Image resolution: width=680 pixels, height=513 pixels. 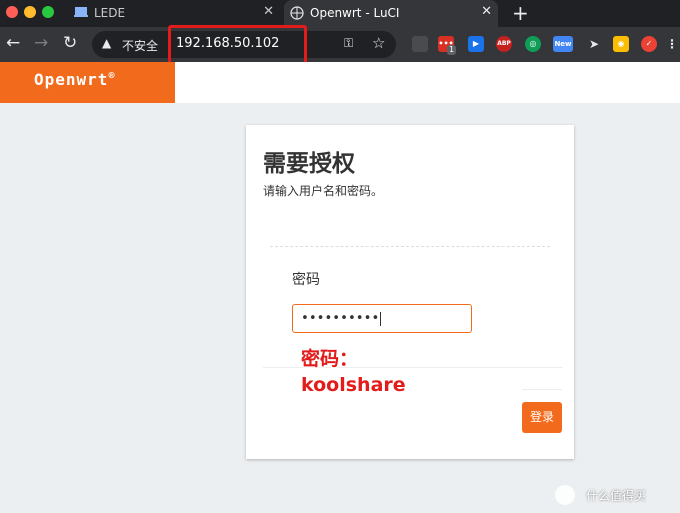 What do you see at coordinates (75, 79) in the screenshot?
I see `brand-logo: Openwrt®` at bounding box center [75, 79].